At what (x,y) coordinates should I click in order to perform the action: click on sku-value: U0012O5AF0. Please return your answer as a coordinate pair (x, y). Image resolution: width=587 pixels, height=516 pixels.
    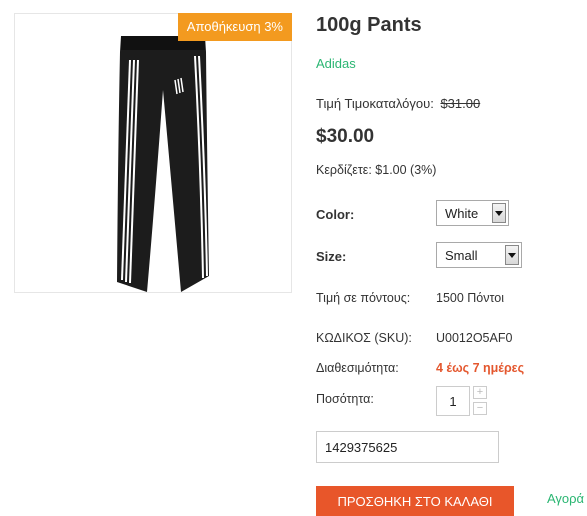
    Looking at the image, I should click on (474, 338).